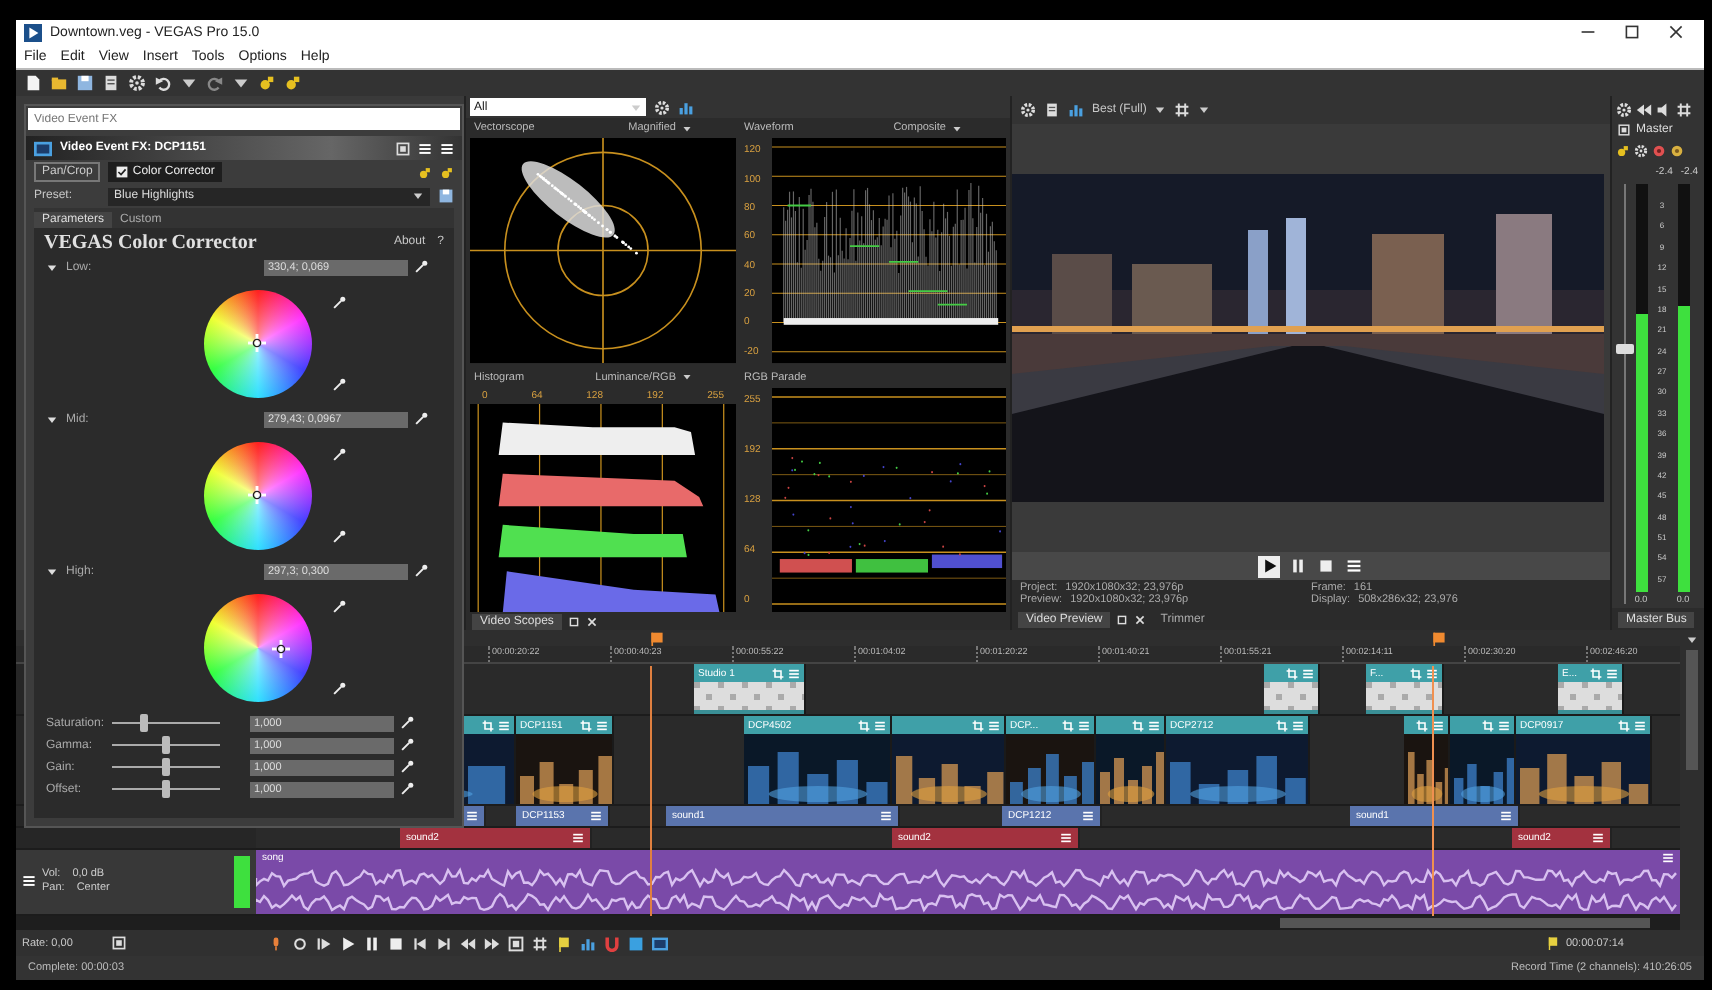 Image resolution: width=1712 pixels, height=990 pixels. Describe the element at coordinates (150, 242) in the screenshot. I see `plugin-title: VEGAS Color Corrector` at that location.